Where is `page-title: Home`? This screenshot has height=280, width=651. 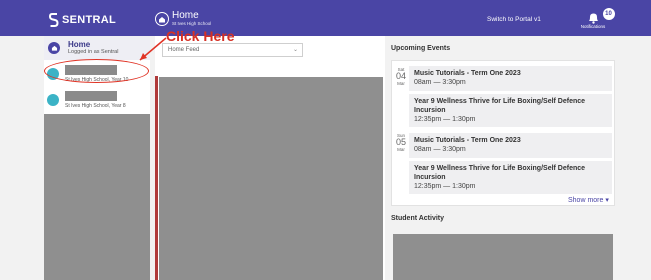
page-title: Home is located at coordinates (185, 15).